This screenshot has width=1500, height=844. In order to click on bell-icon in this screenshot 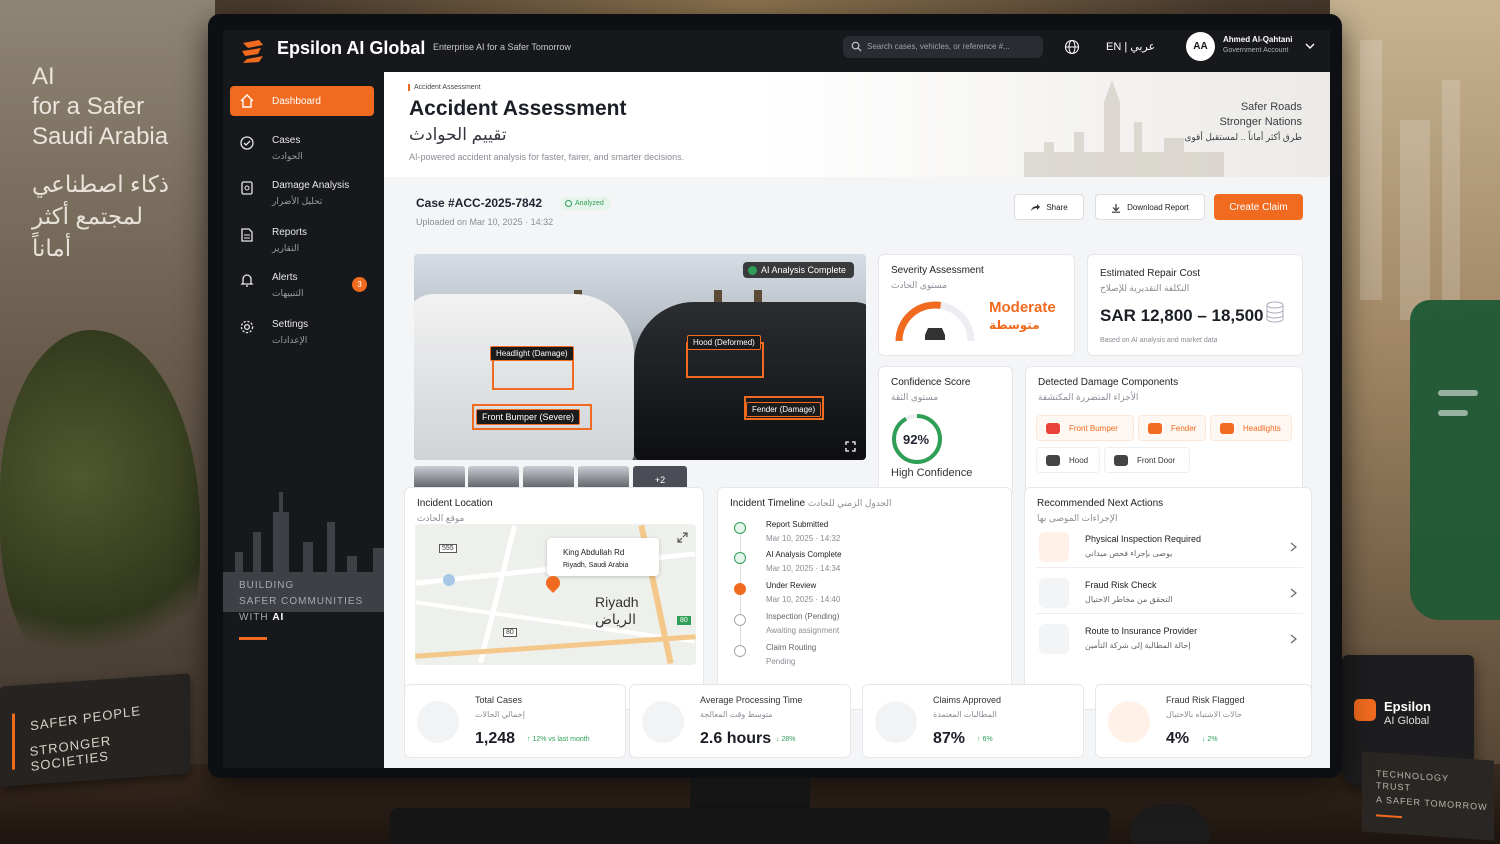, I will do `click(247, 280)`.